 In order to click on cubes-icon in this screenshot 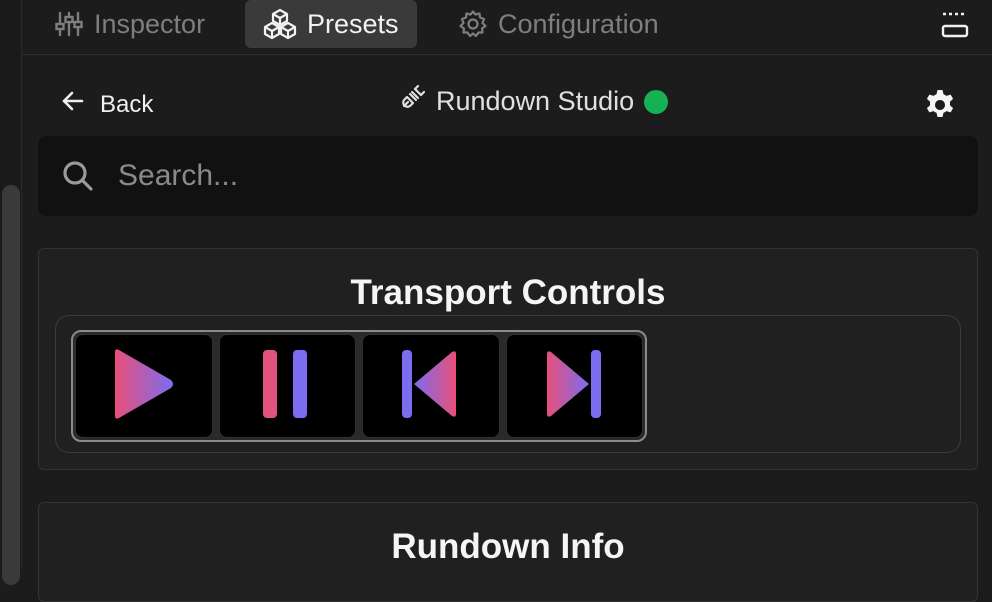, I will do `click(280, 24)`.